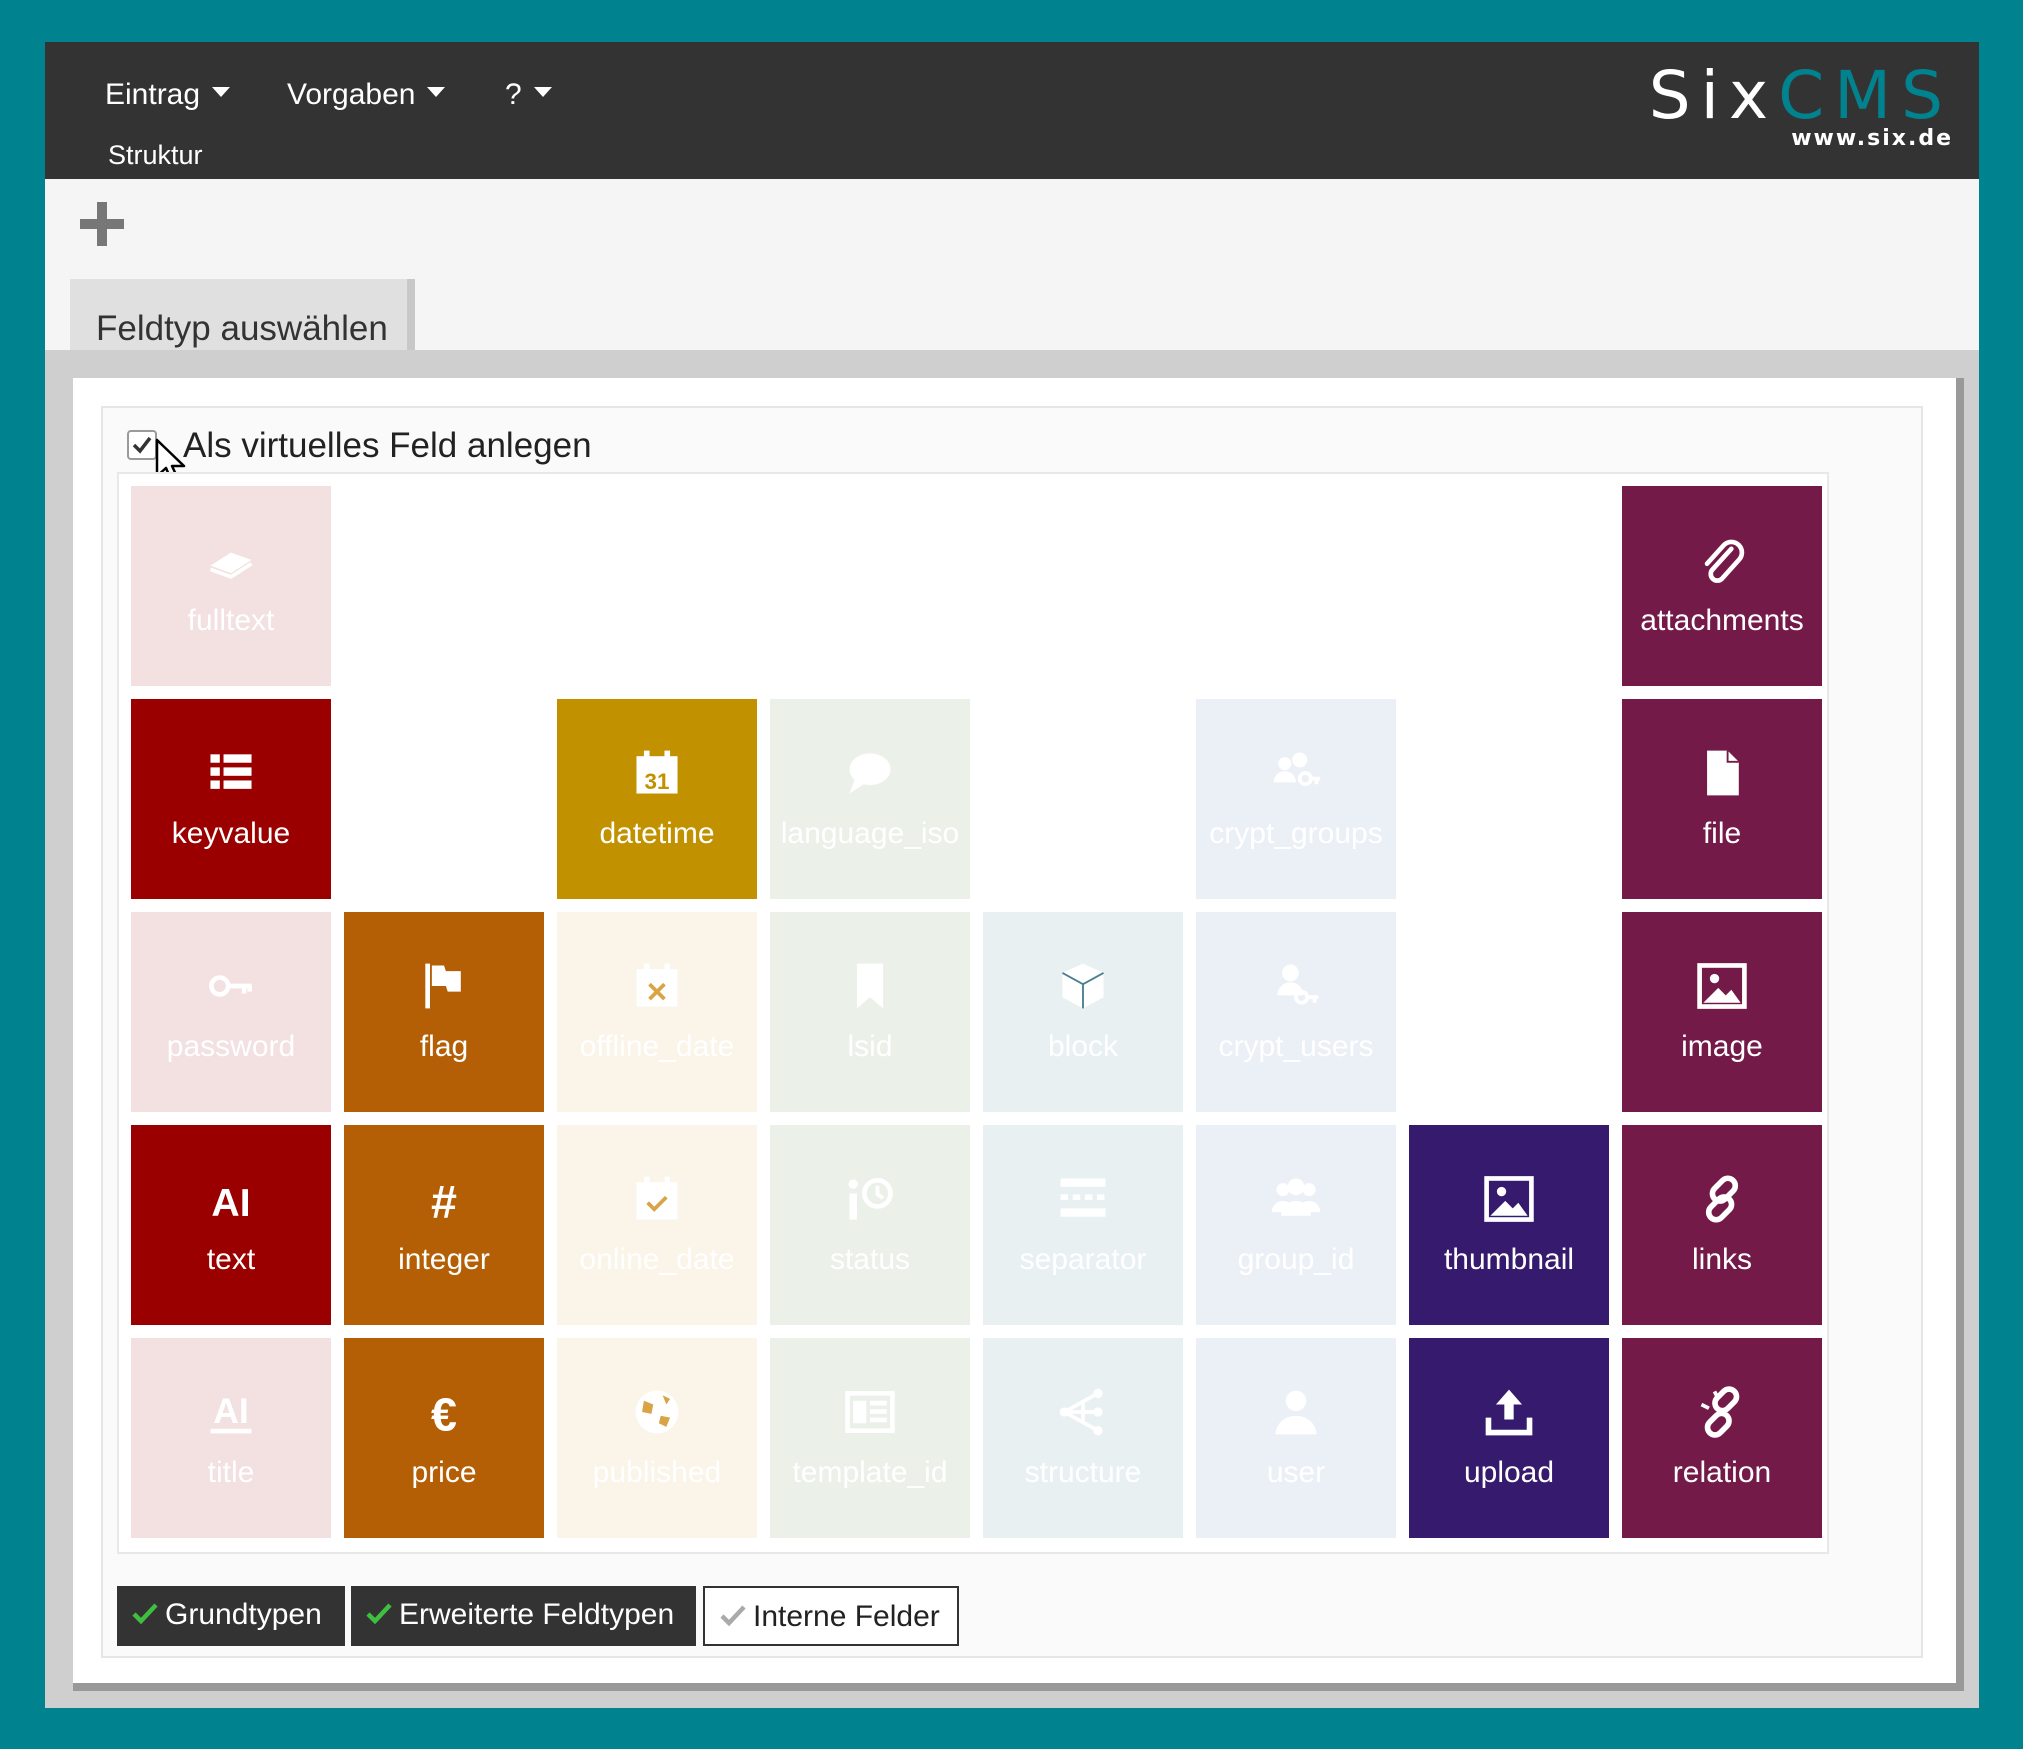 Image resolution: width=2023 pixels, height=1749 pixels. I want to click on field-type-relation: relation, so click(1722, 1438).